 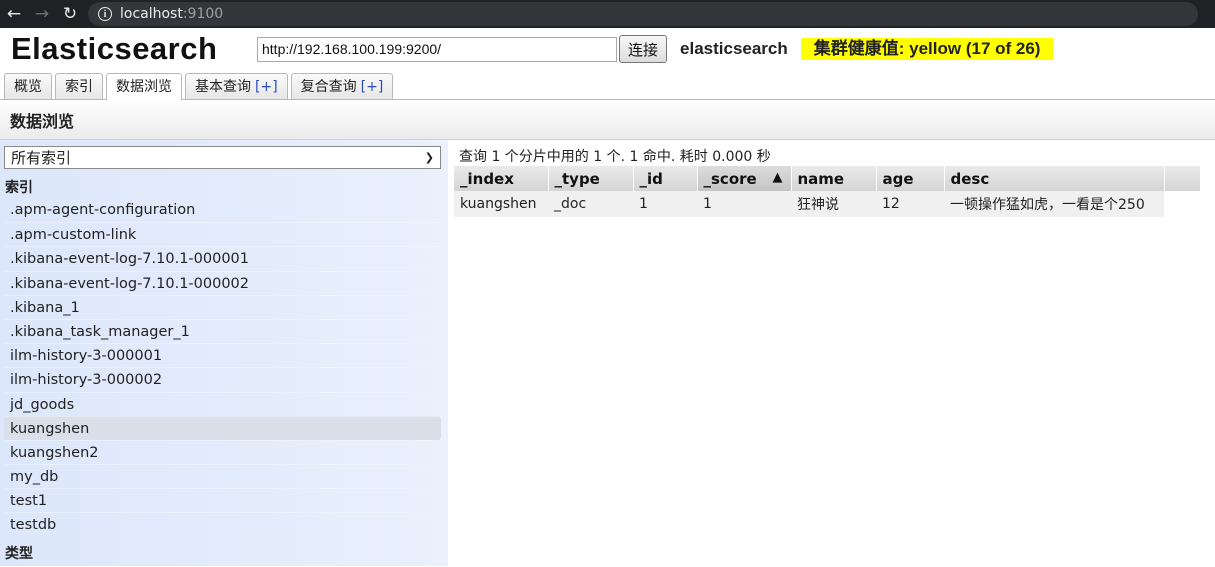 I want to click on table-cell: kuangshen, so click(x=501, y=204).